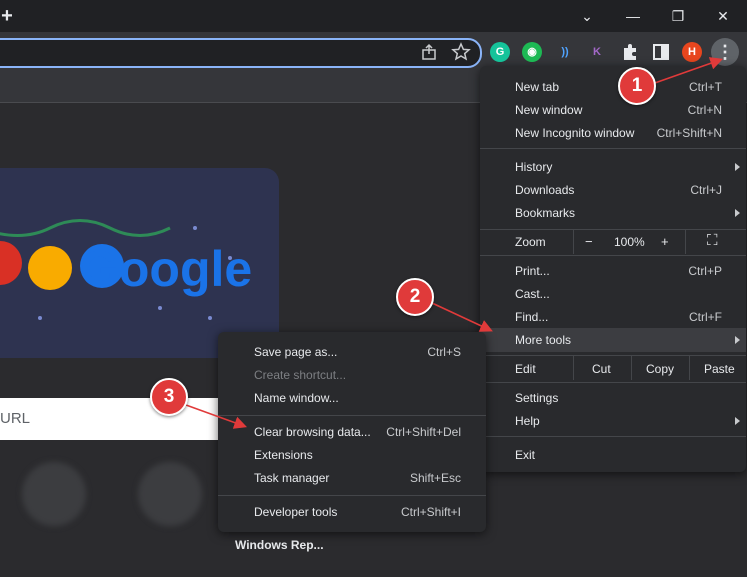 The image size is (747, 577). Describe the element at coordinates (637, 86) in the screenshot. I see `annotation-badge-1: 1` at that location.